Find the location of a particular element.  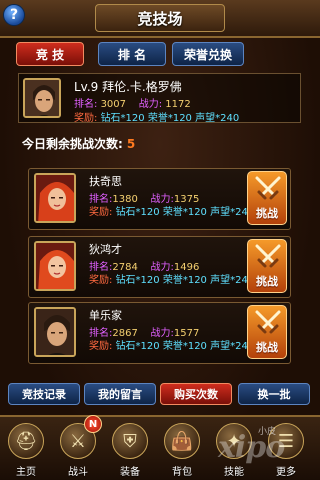

help-button: ? is located at coordinates (14, 15).